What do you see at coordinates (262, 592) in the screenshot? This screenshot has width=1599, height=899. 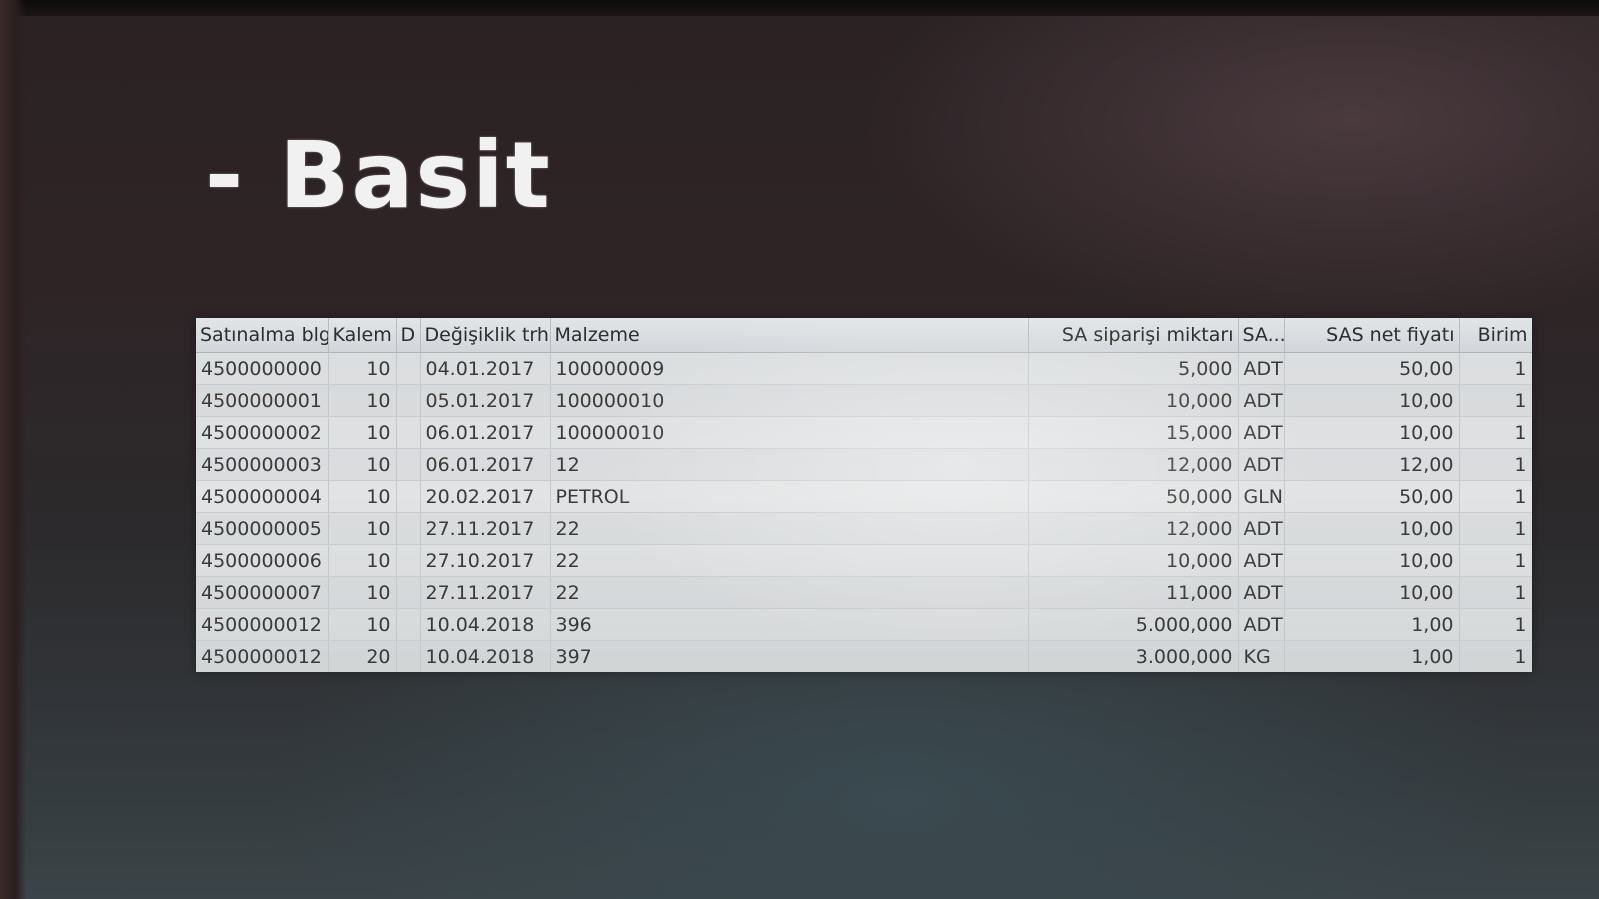 I see `cell-purchasing-doc: 4500000007` at bounding box center [262, 592].